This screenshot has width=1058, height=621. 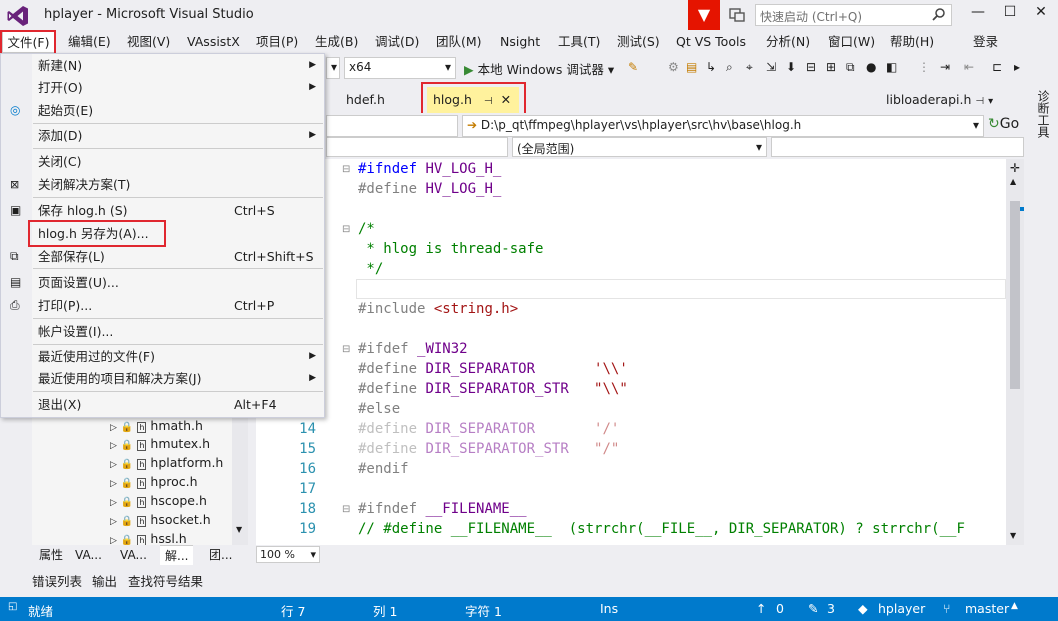 I want to click on pin-icon: ✎, so click(x=633, y=67).